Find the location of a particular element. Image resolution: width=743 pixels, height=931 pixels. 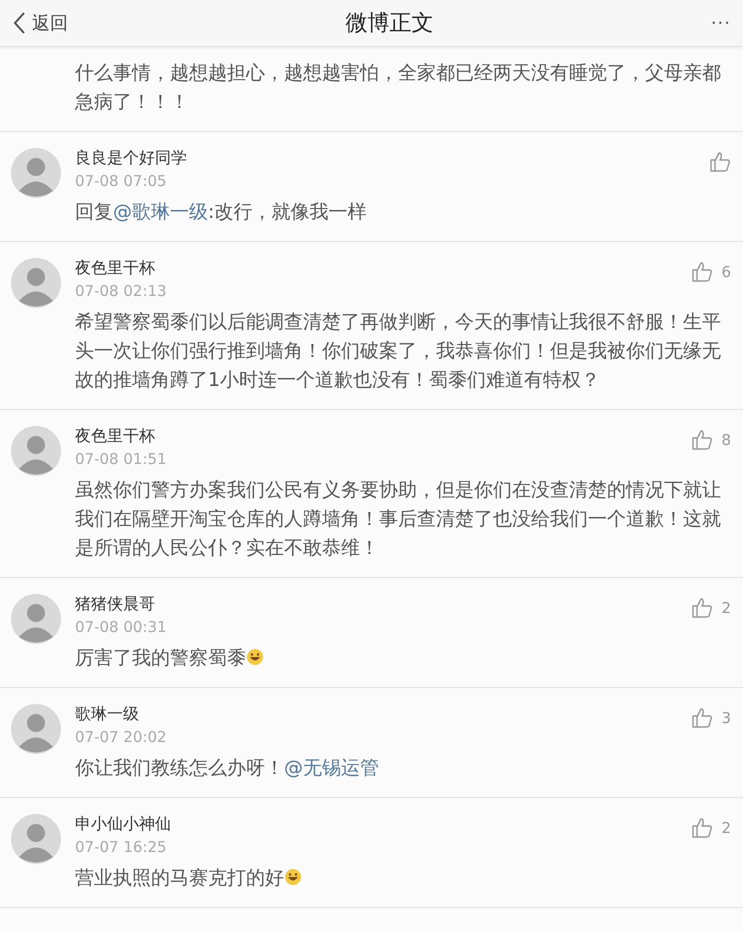

mention-link: @歌琳一级 is located at coordinates (160, 212).